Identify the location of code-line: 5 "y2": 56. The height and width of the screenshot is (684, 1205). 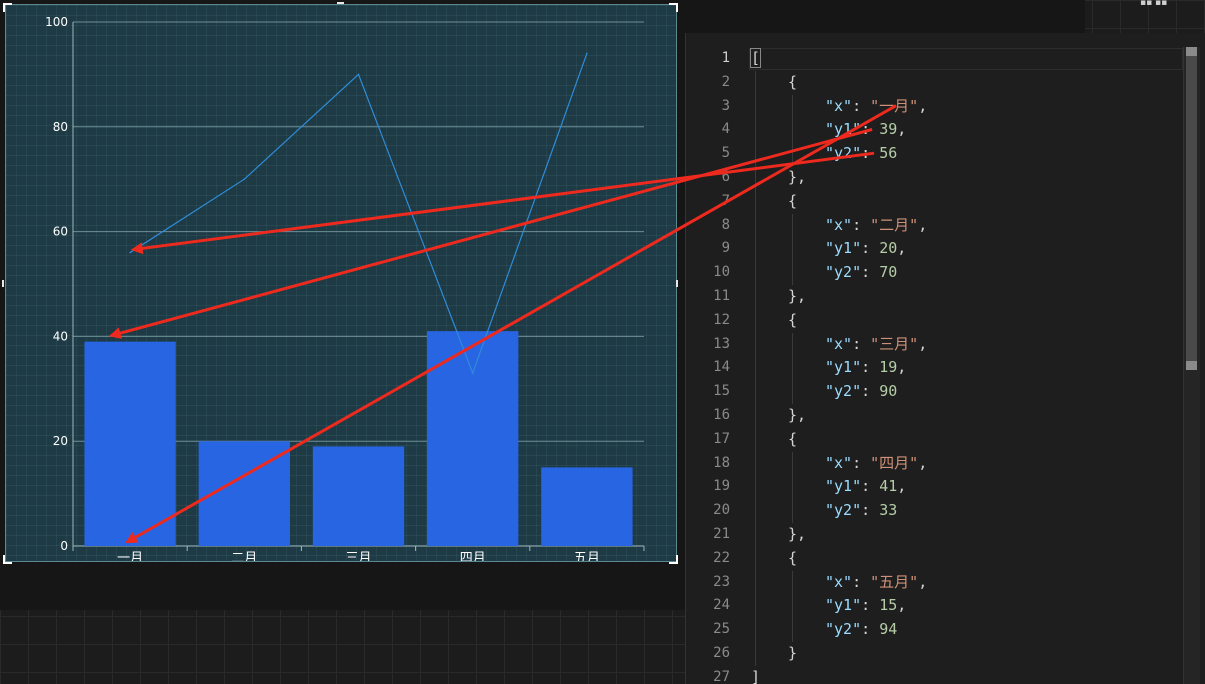
(934, 154).